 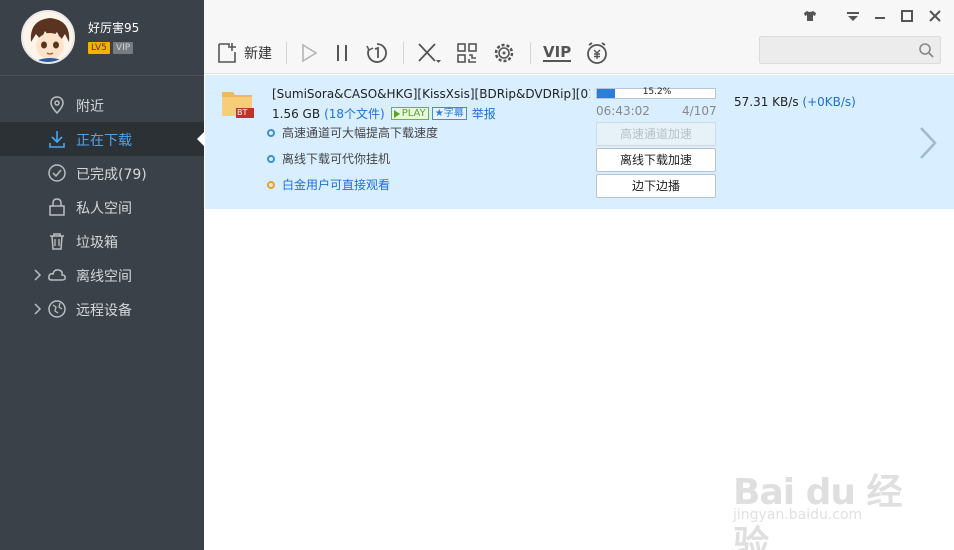 I want to click on skin-icon, so click(x=810, y=16).